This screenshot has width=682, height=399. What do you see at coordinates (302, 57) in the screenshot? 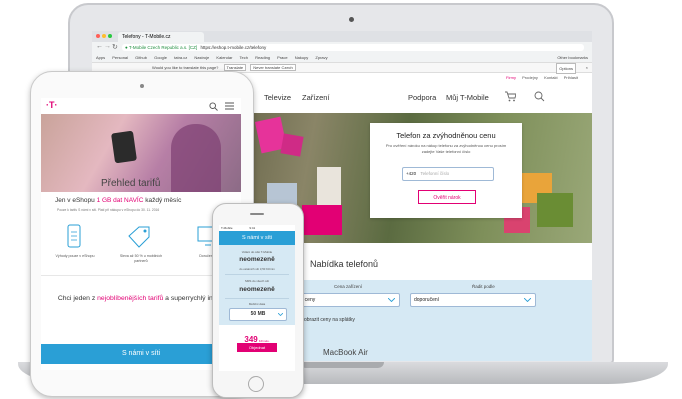
I see `bookmark-item: Nakupy` at bounding box center [302, 57].